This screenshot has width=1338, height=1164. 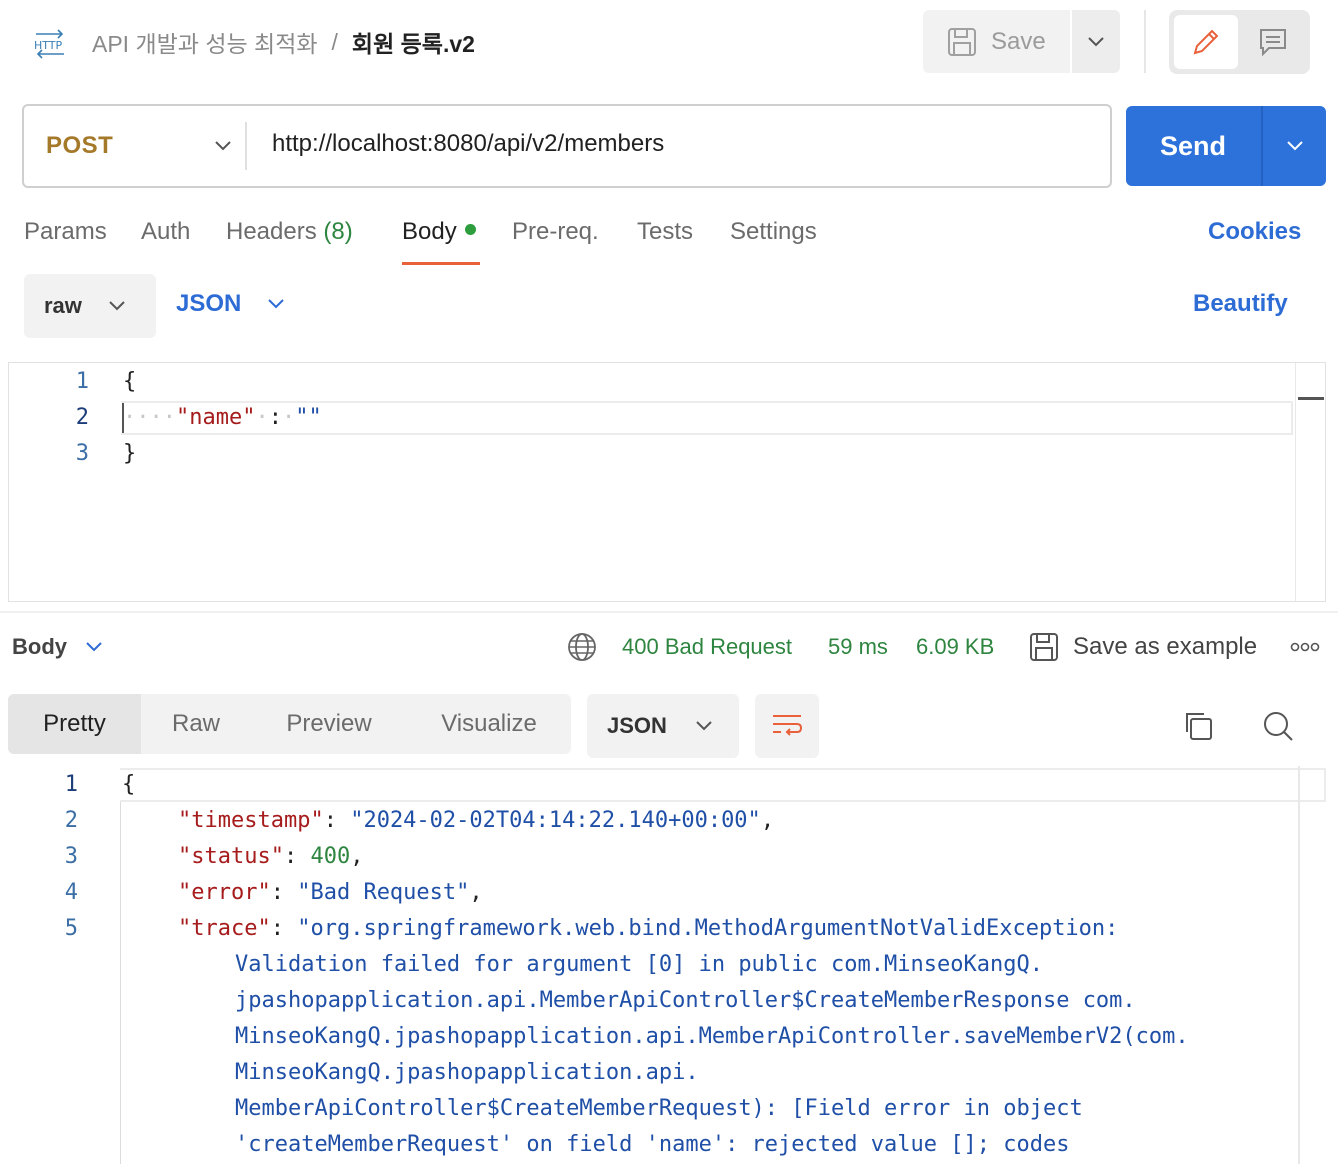 I want to click on mode-toggle, so click(x=1239, y=42).